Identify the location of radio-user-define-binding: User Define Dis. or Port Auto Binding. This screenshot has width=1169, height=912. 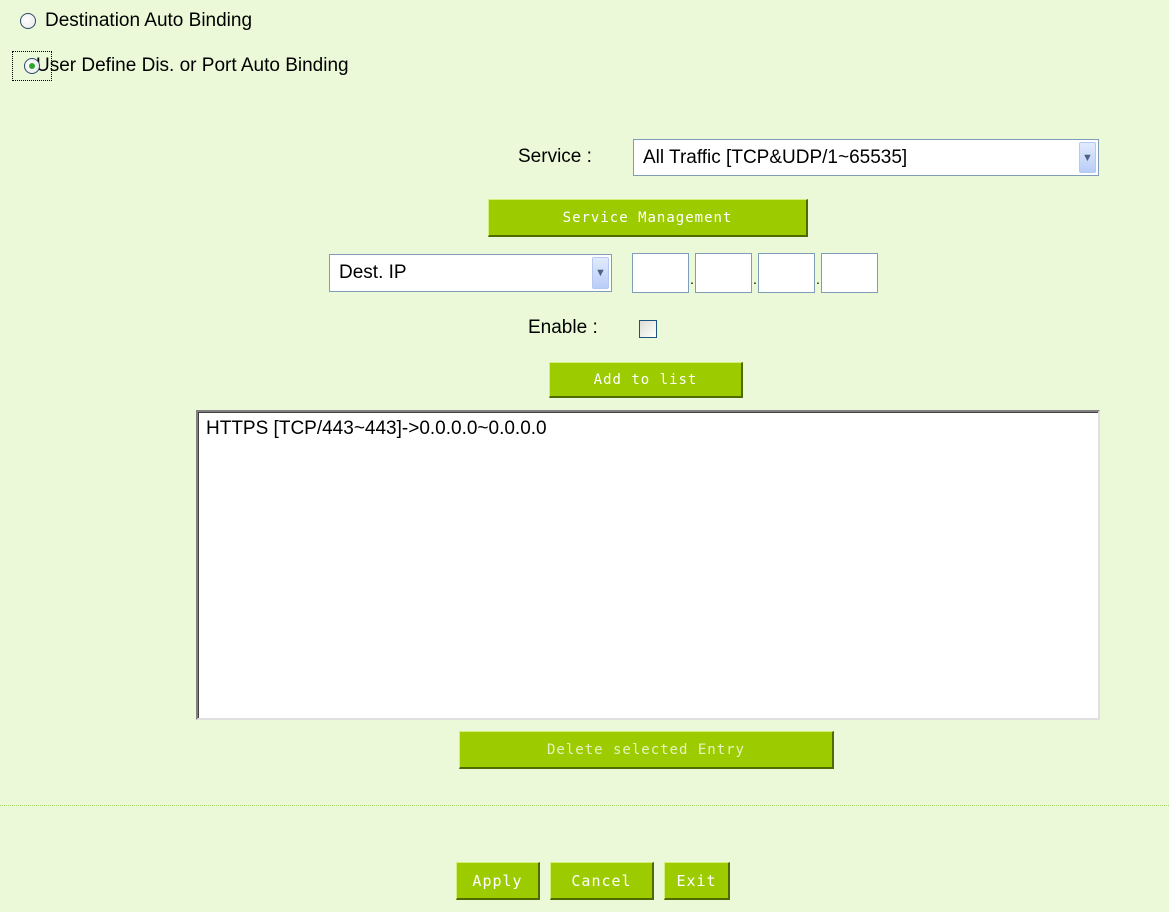
(180, 66).